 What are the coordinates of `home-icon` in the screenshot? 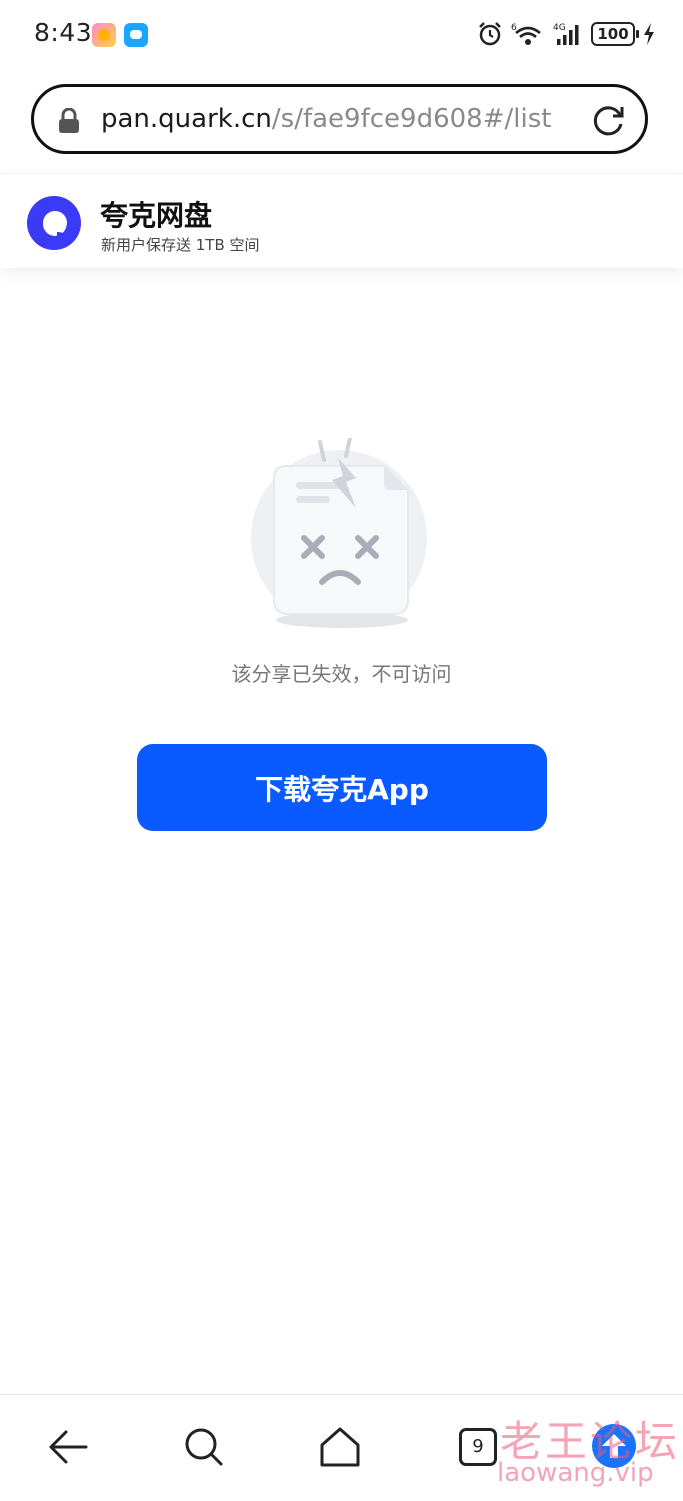 It's located at (340, 1447).